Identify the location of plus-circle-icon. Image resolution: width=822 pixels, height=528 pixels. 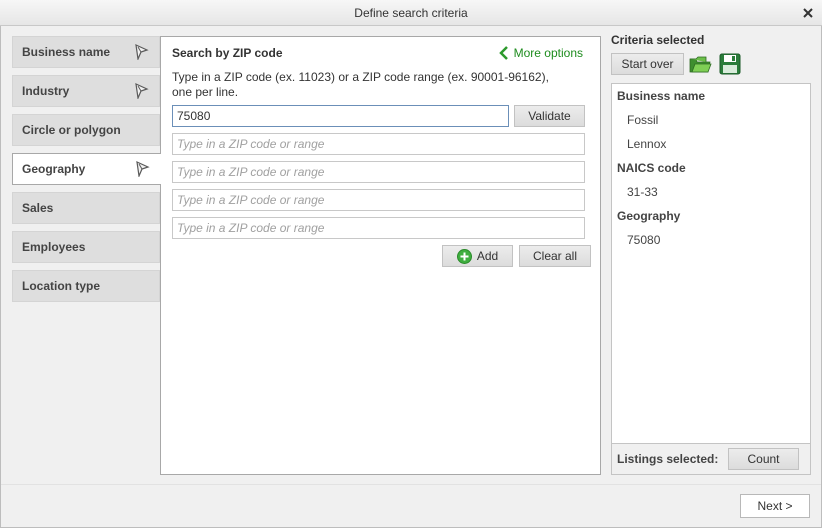
(464, 256).